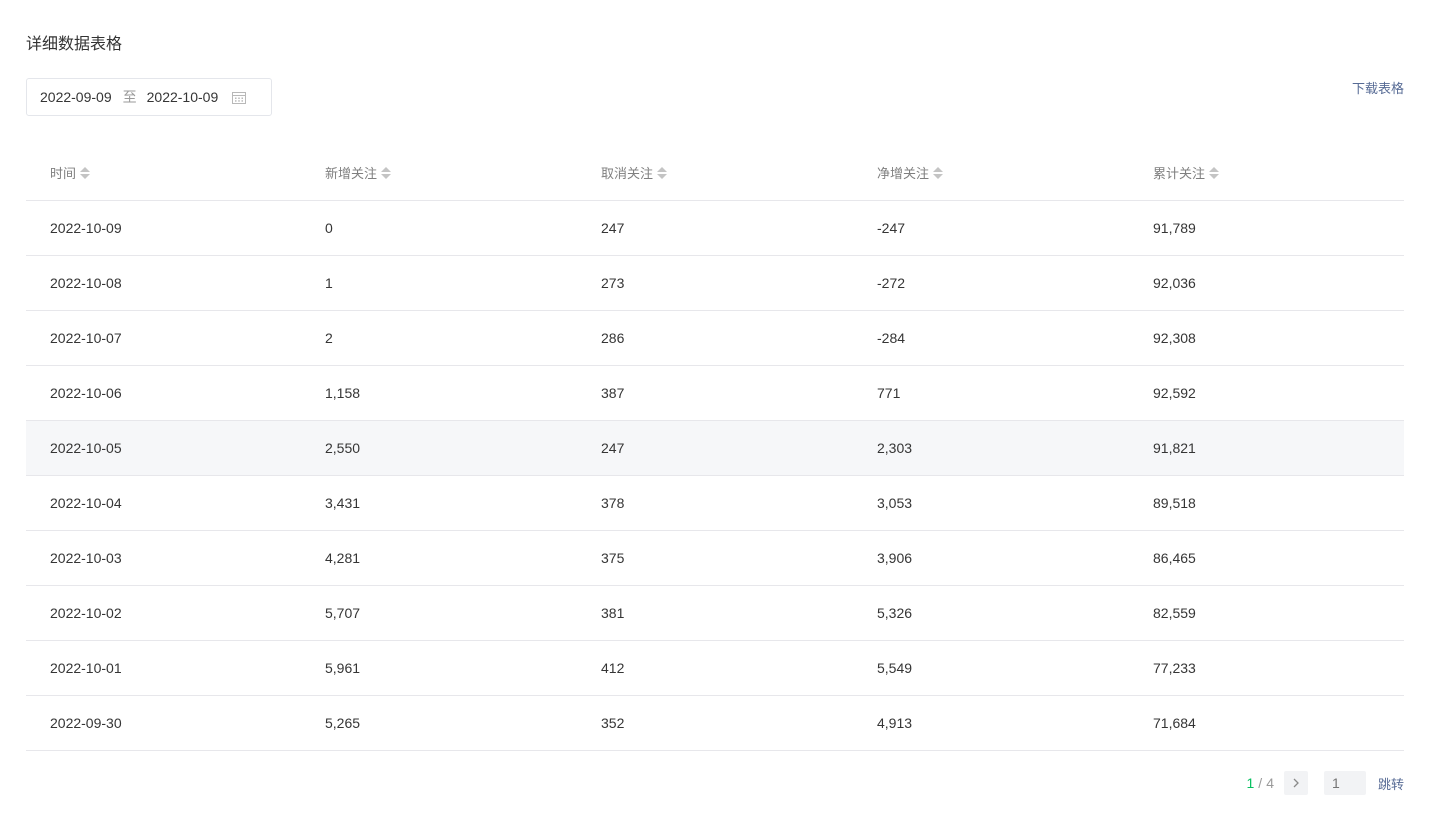  I want to click on table-cell: 4,281, so click(439, 558).